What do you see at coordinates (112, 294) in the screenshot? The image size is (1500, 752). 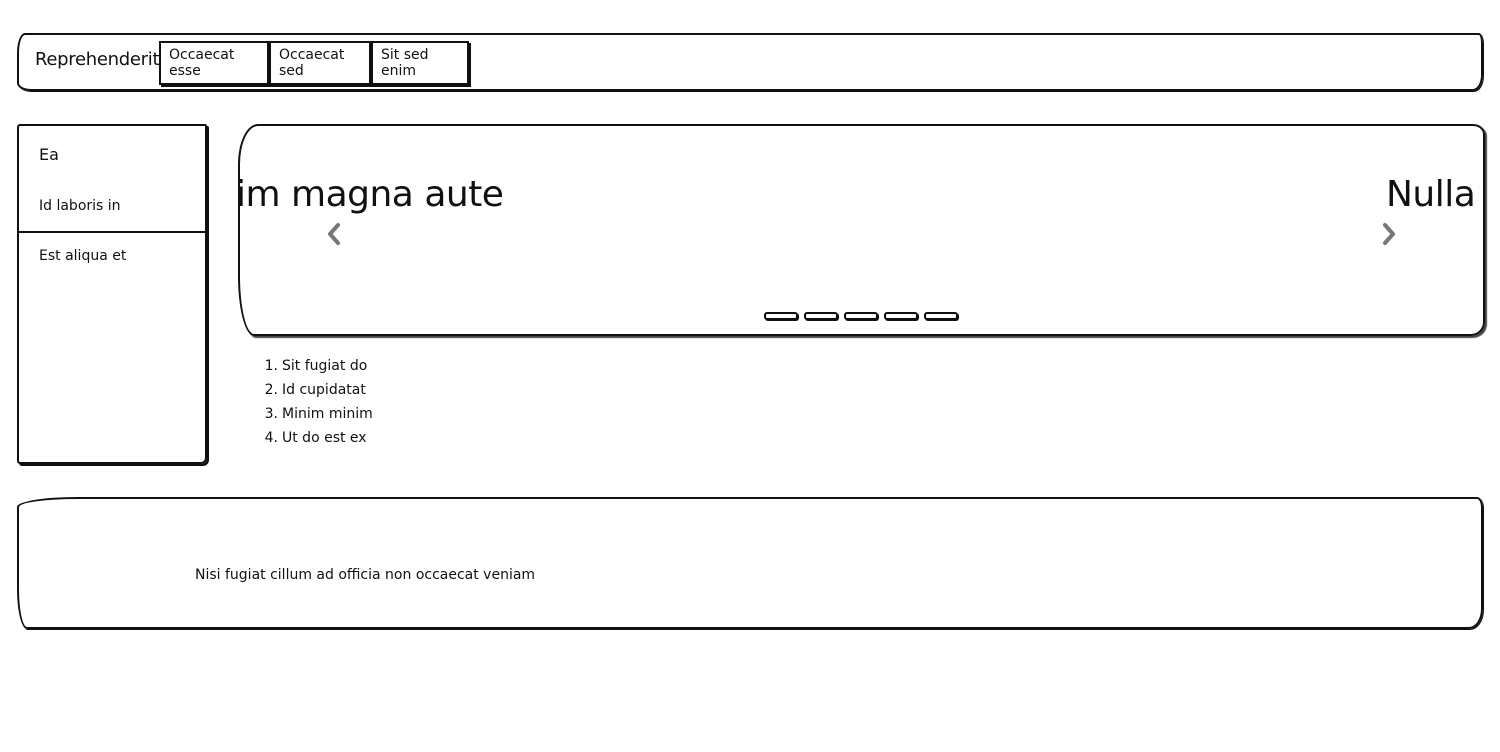 I see `sidebar: Ea Id laboris in Est aliqua et` at bounding box center [112, 294].